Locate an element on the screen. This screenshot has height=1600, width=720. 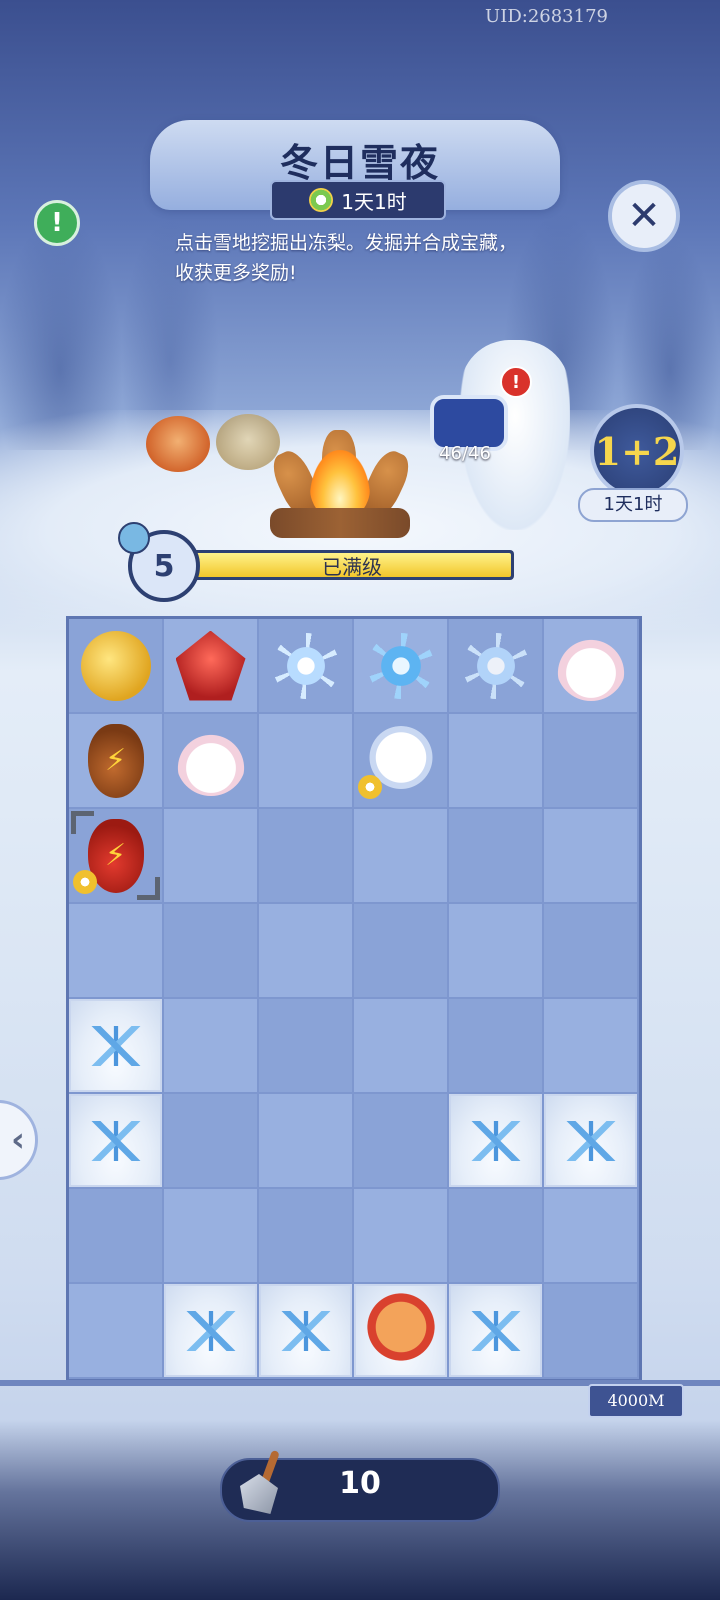
board-cell-snowflake-white is located at coordinates (305, 665).